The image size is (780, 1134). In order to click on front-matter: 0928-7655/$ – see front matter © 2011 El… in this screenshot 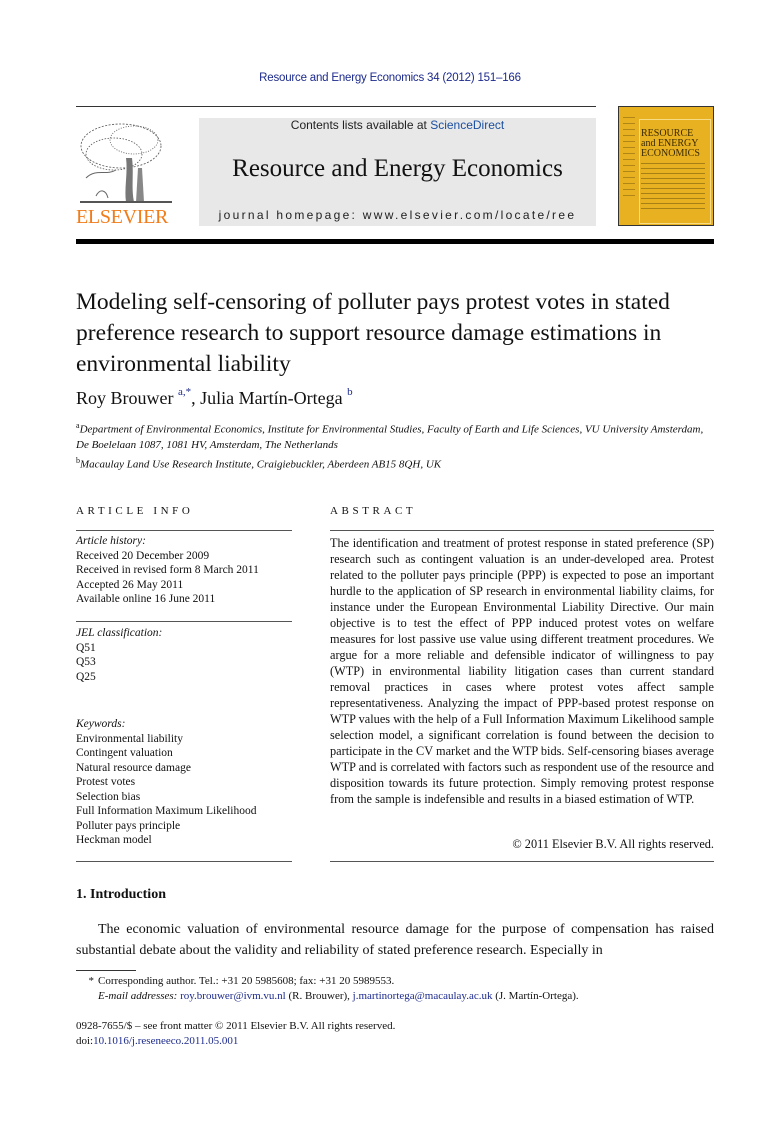, I will do `click(396, 1034)`.